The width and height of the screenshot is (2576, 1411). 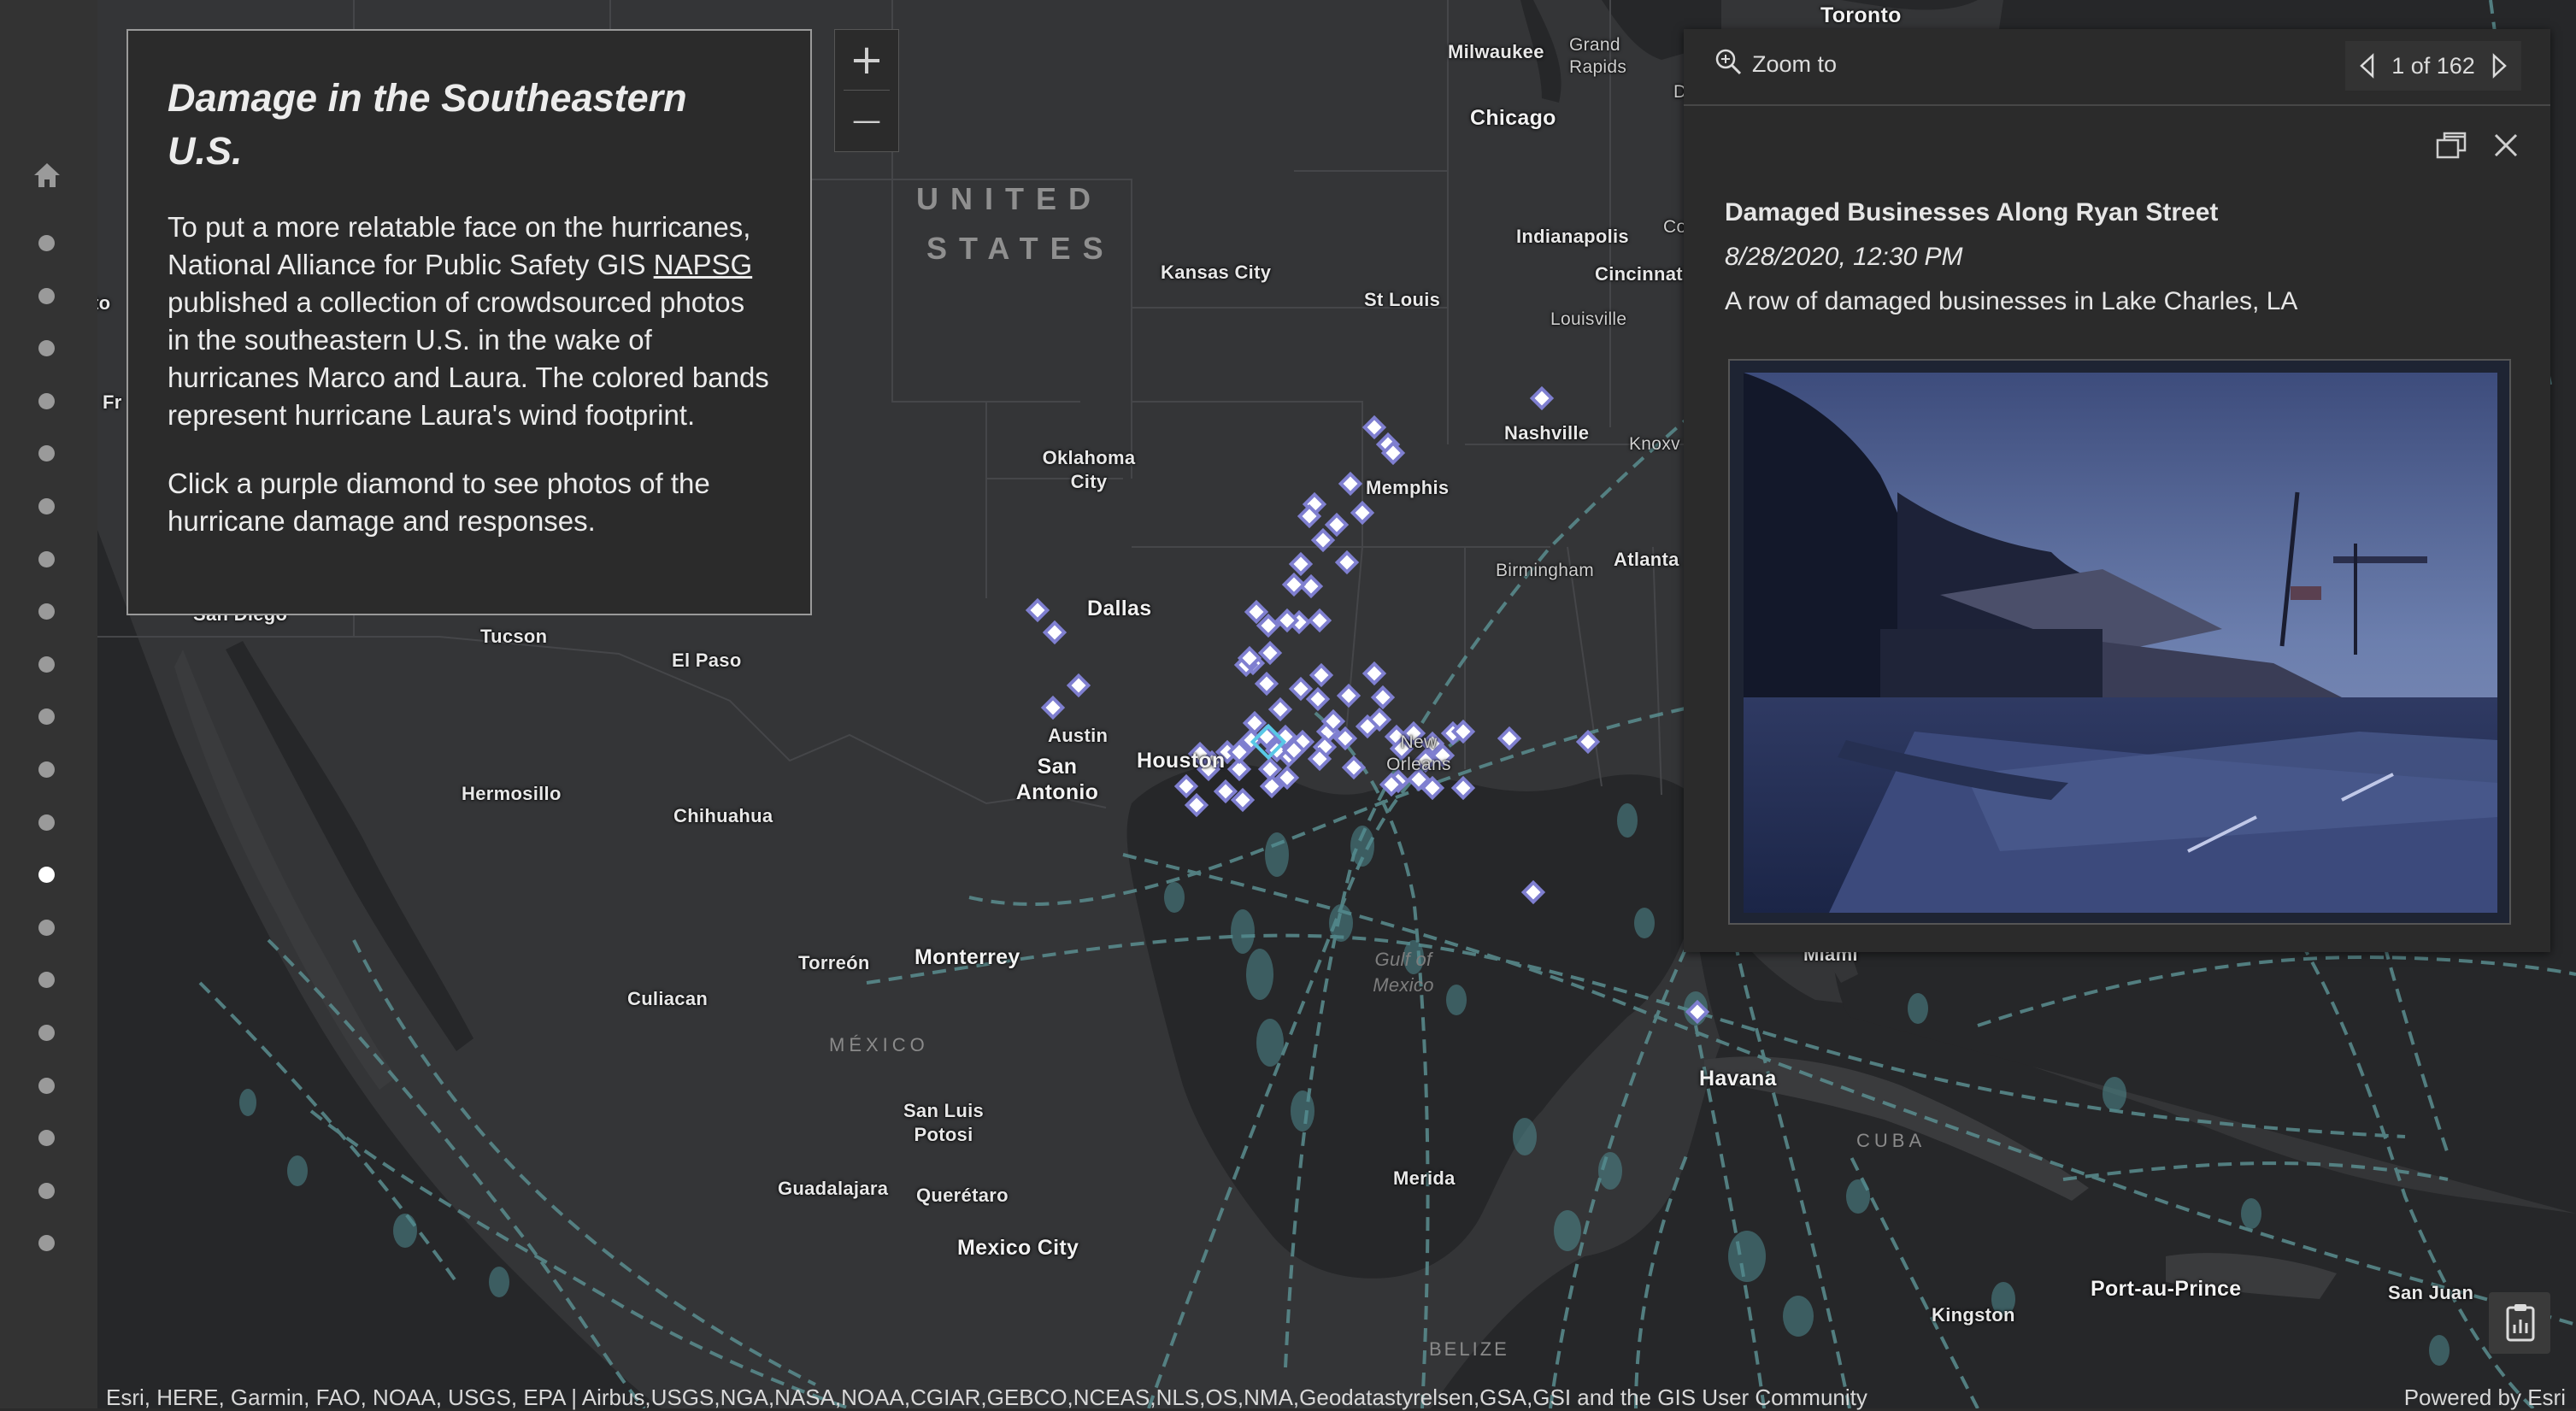 I want to click on map-label-chihuahua: Chihuahua, so click(x=723, y=815).